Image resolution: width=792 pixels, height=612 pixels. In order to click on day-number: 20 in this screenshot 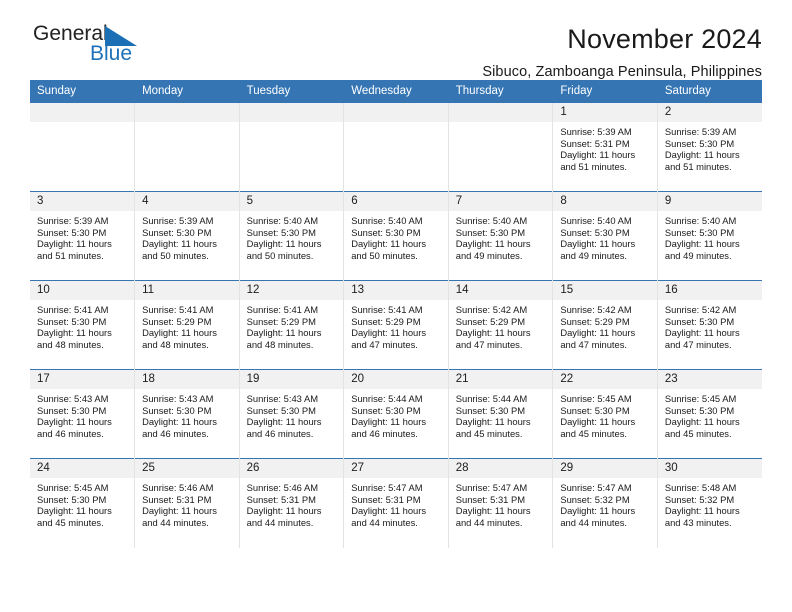, I will do `click(396, 379)`.